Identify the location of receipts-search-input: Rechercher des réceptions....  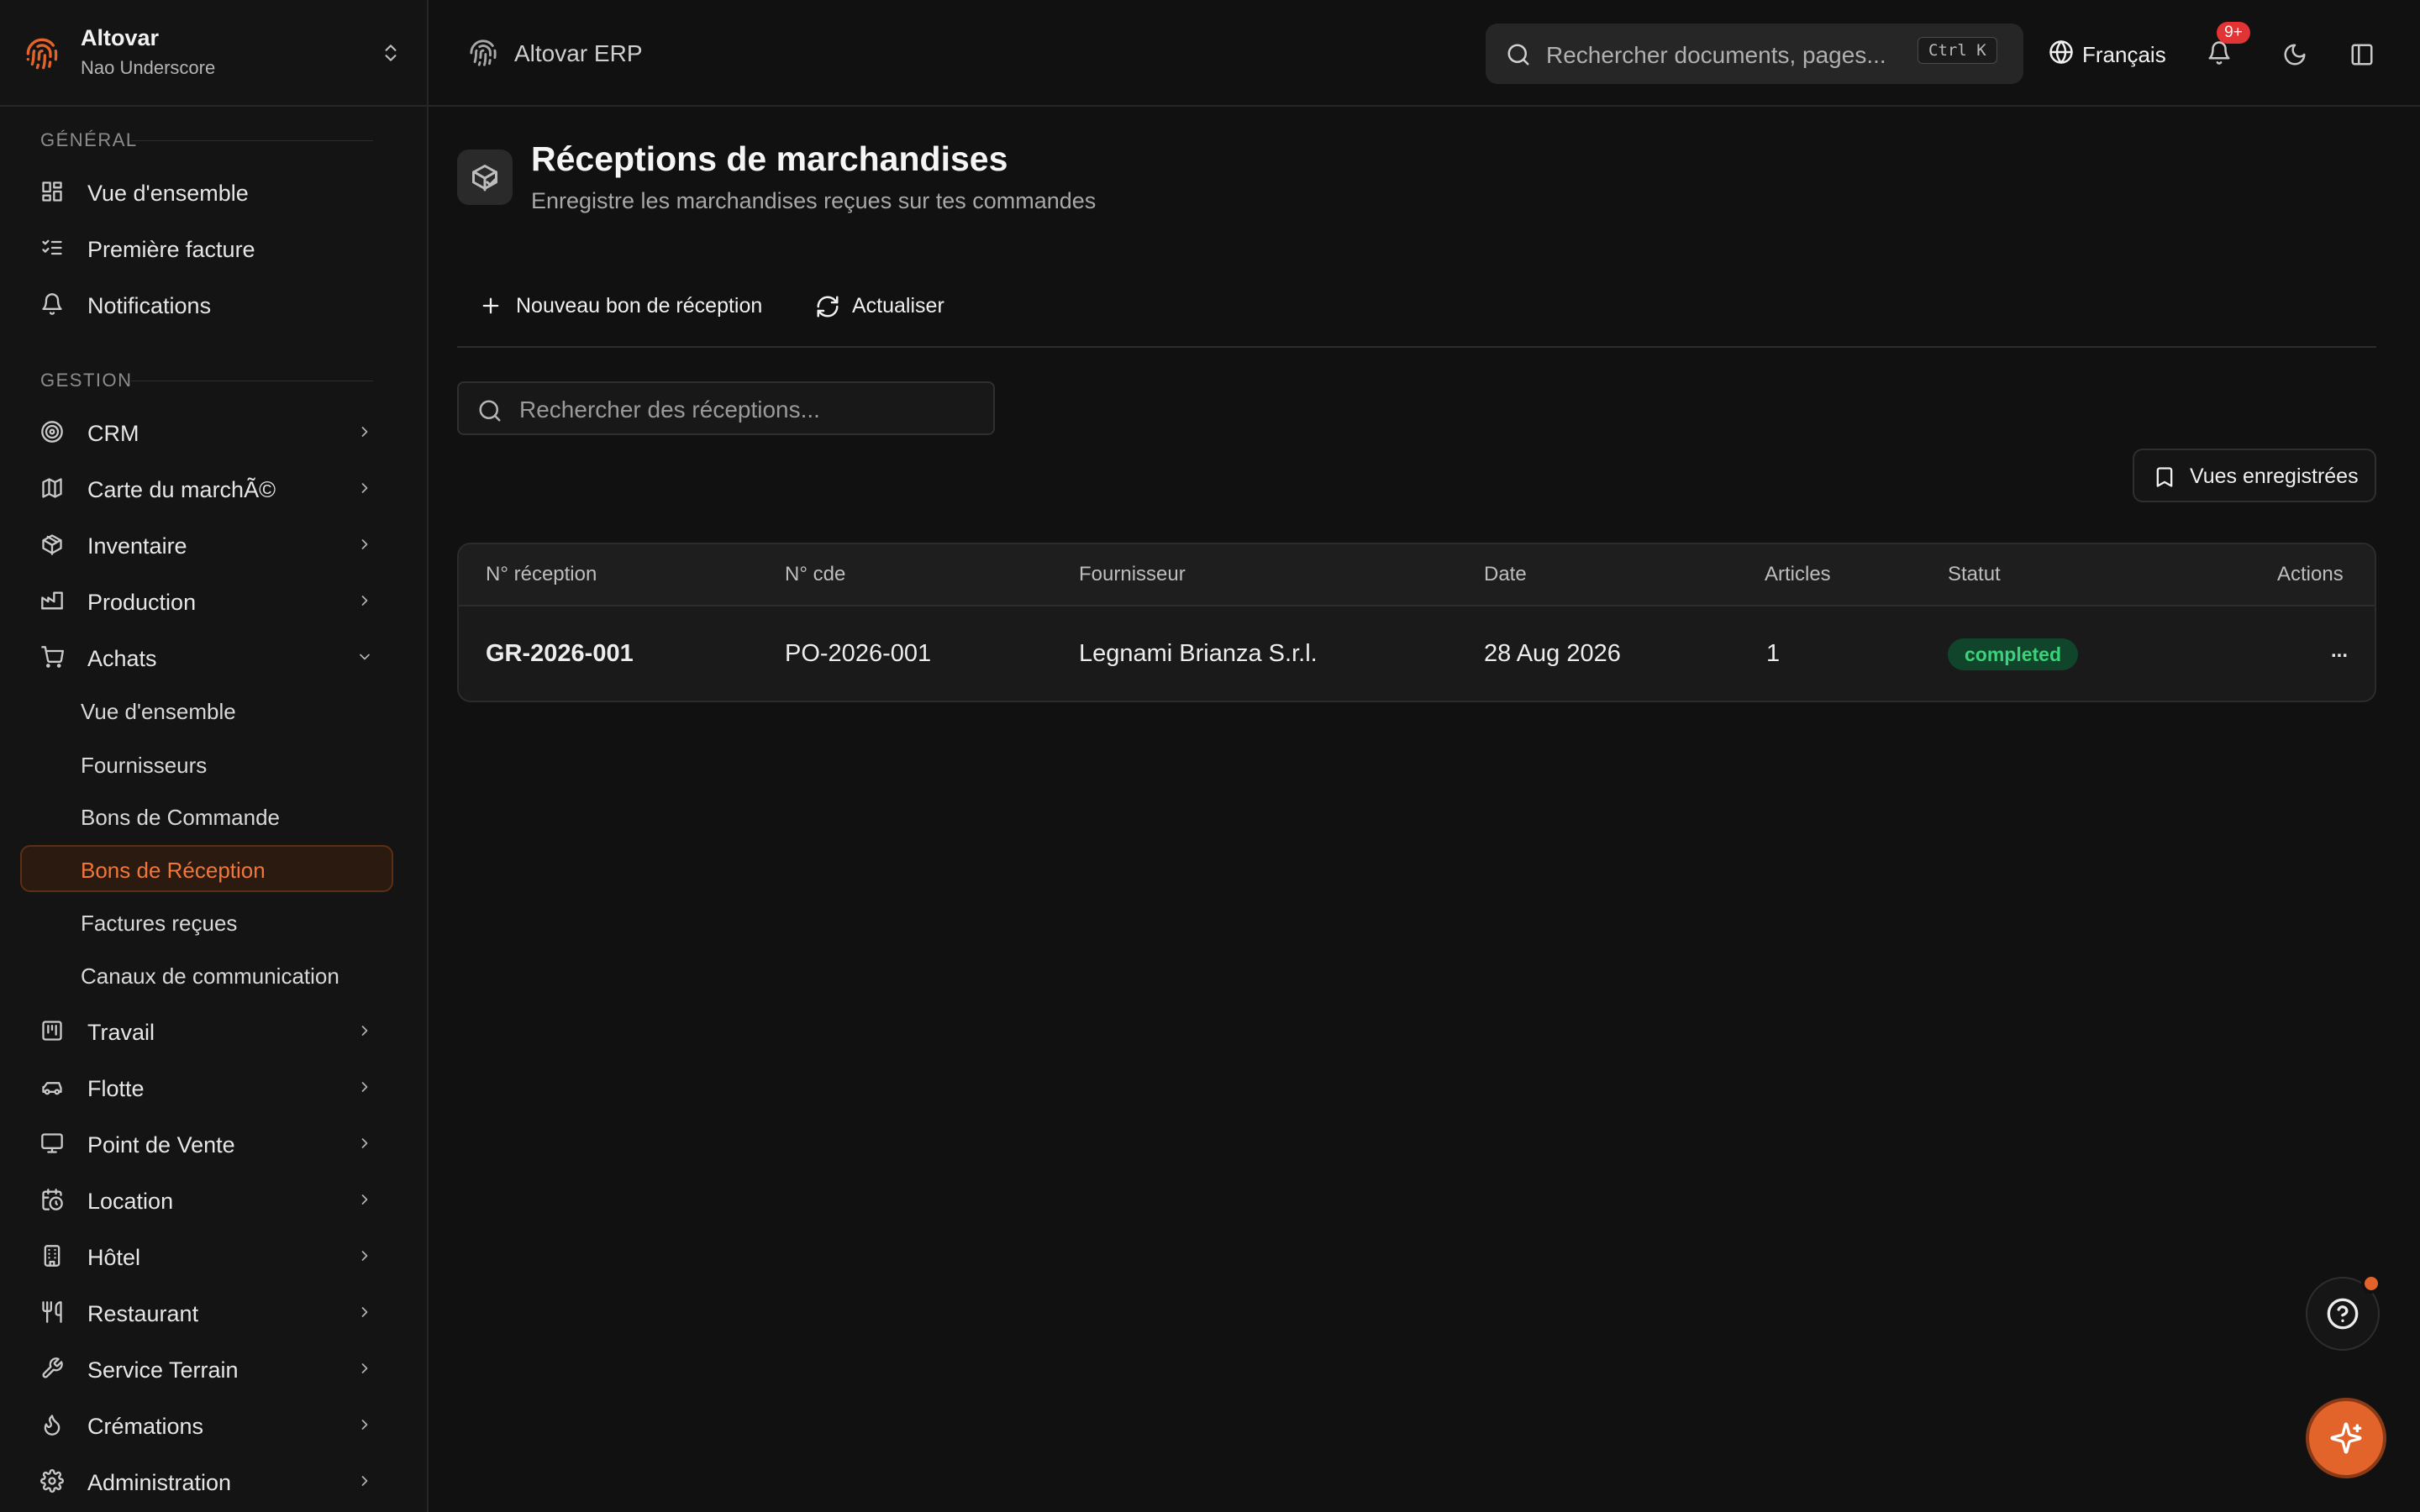
(726, 408).